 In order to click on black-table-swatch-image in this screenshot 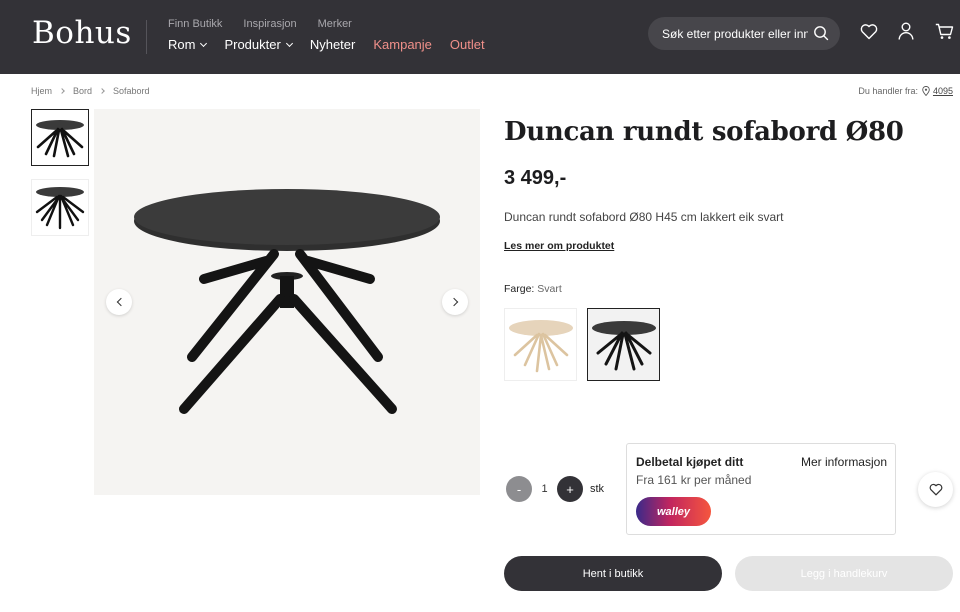, I will do `click(624, 346)`.